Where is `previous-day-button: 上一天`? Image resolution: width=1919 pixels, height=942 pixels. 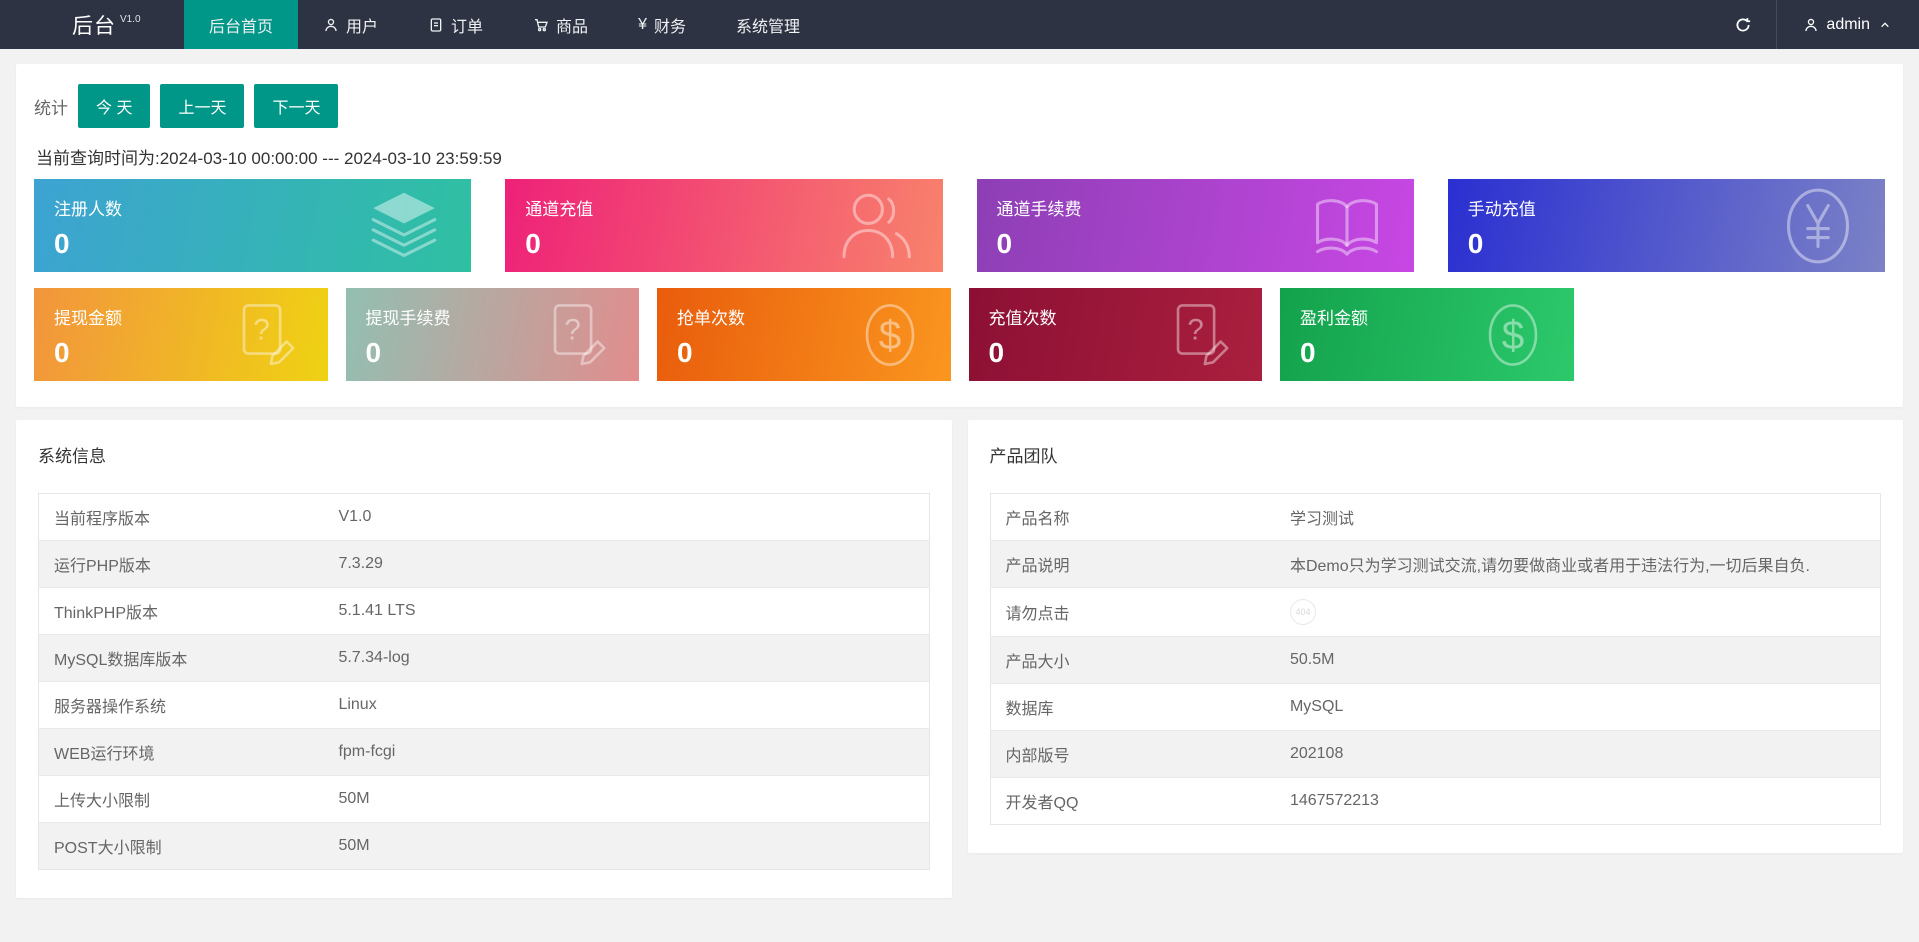 previous-day-button: 上一天 is located at coordinates (202, 106).